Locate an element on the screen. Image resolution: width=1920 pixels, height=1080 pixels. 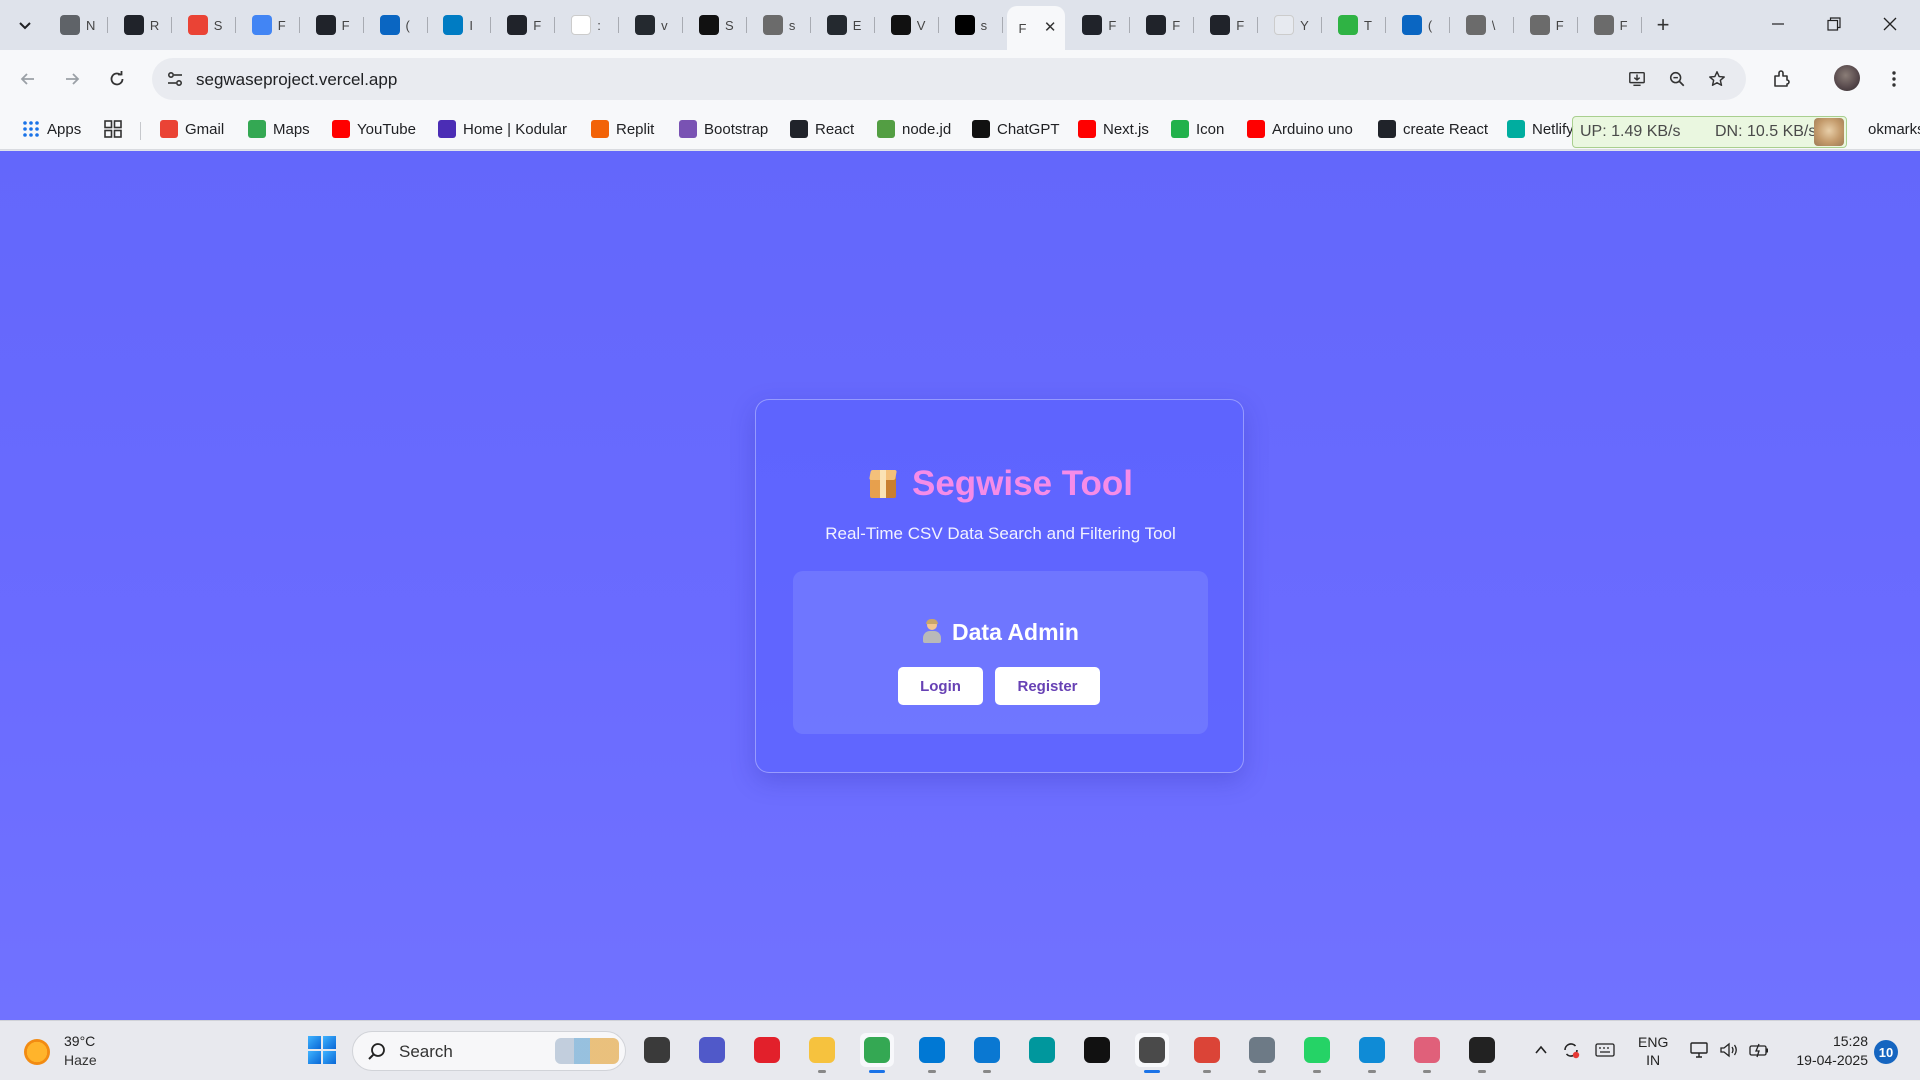
battery-icon is located at coordinates (1759, 1050).